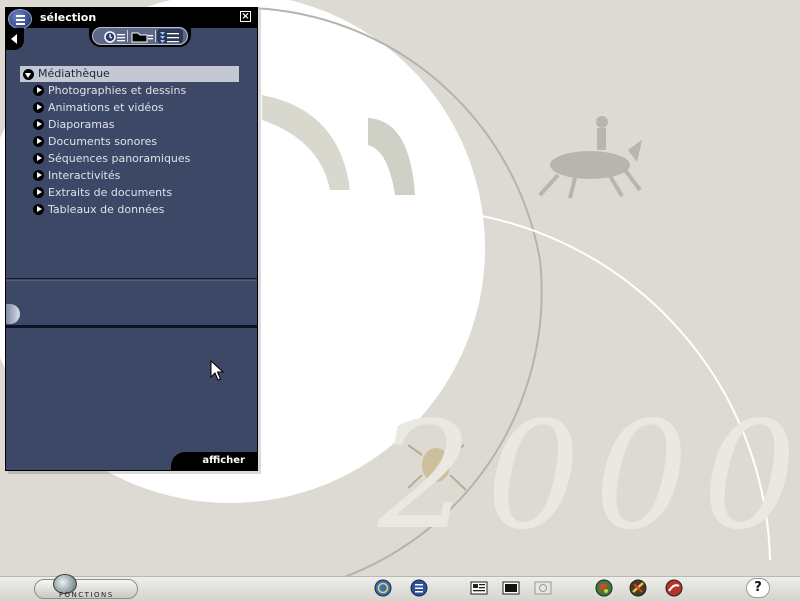 This screenshot has width=800, height=601. I want to click on history-view-button, so click(114, 36).